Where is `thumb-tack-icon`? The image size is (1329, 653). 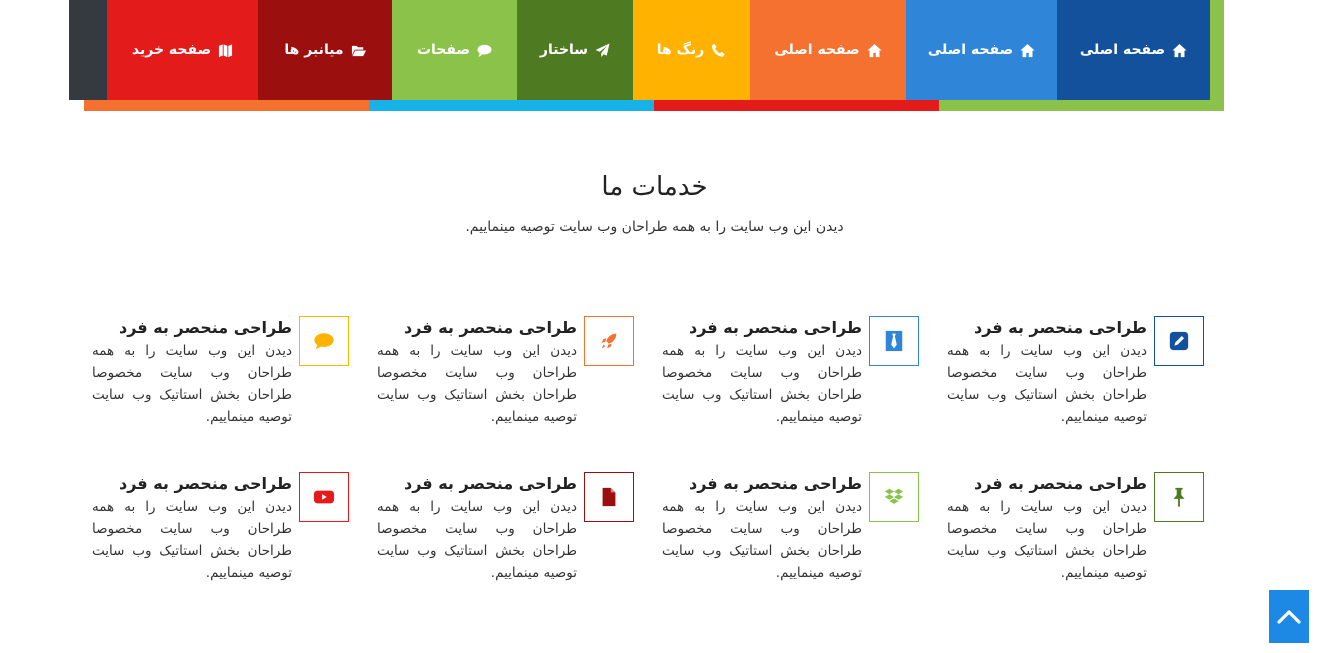
thumb-tack-icon is located at coordinates (1179, 497).